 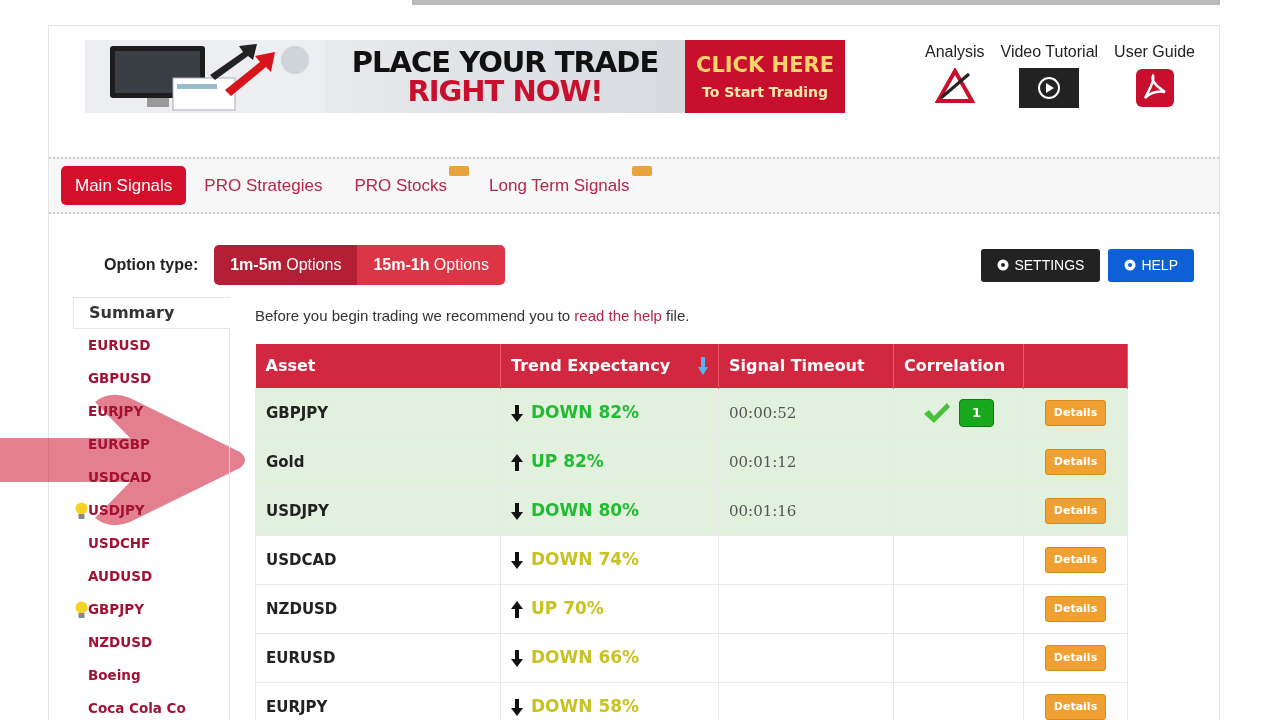 What do you see at coordinates (378, 462) in the screenshot?
I see `table-cell: Gold` at bounding box center [378, 462].